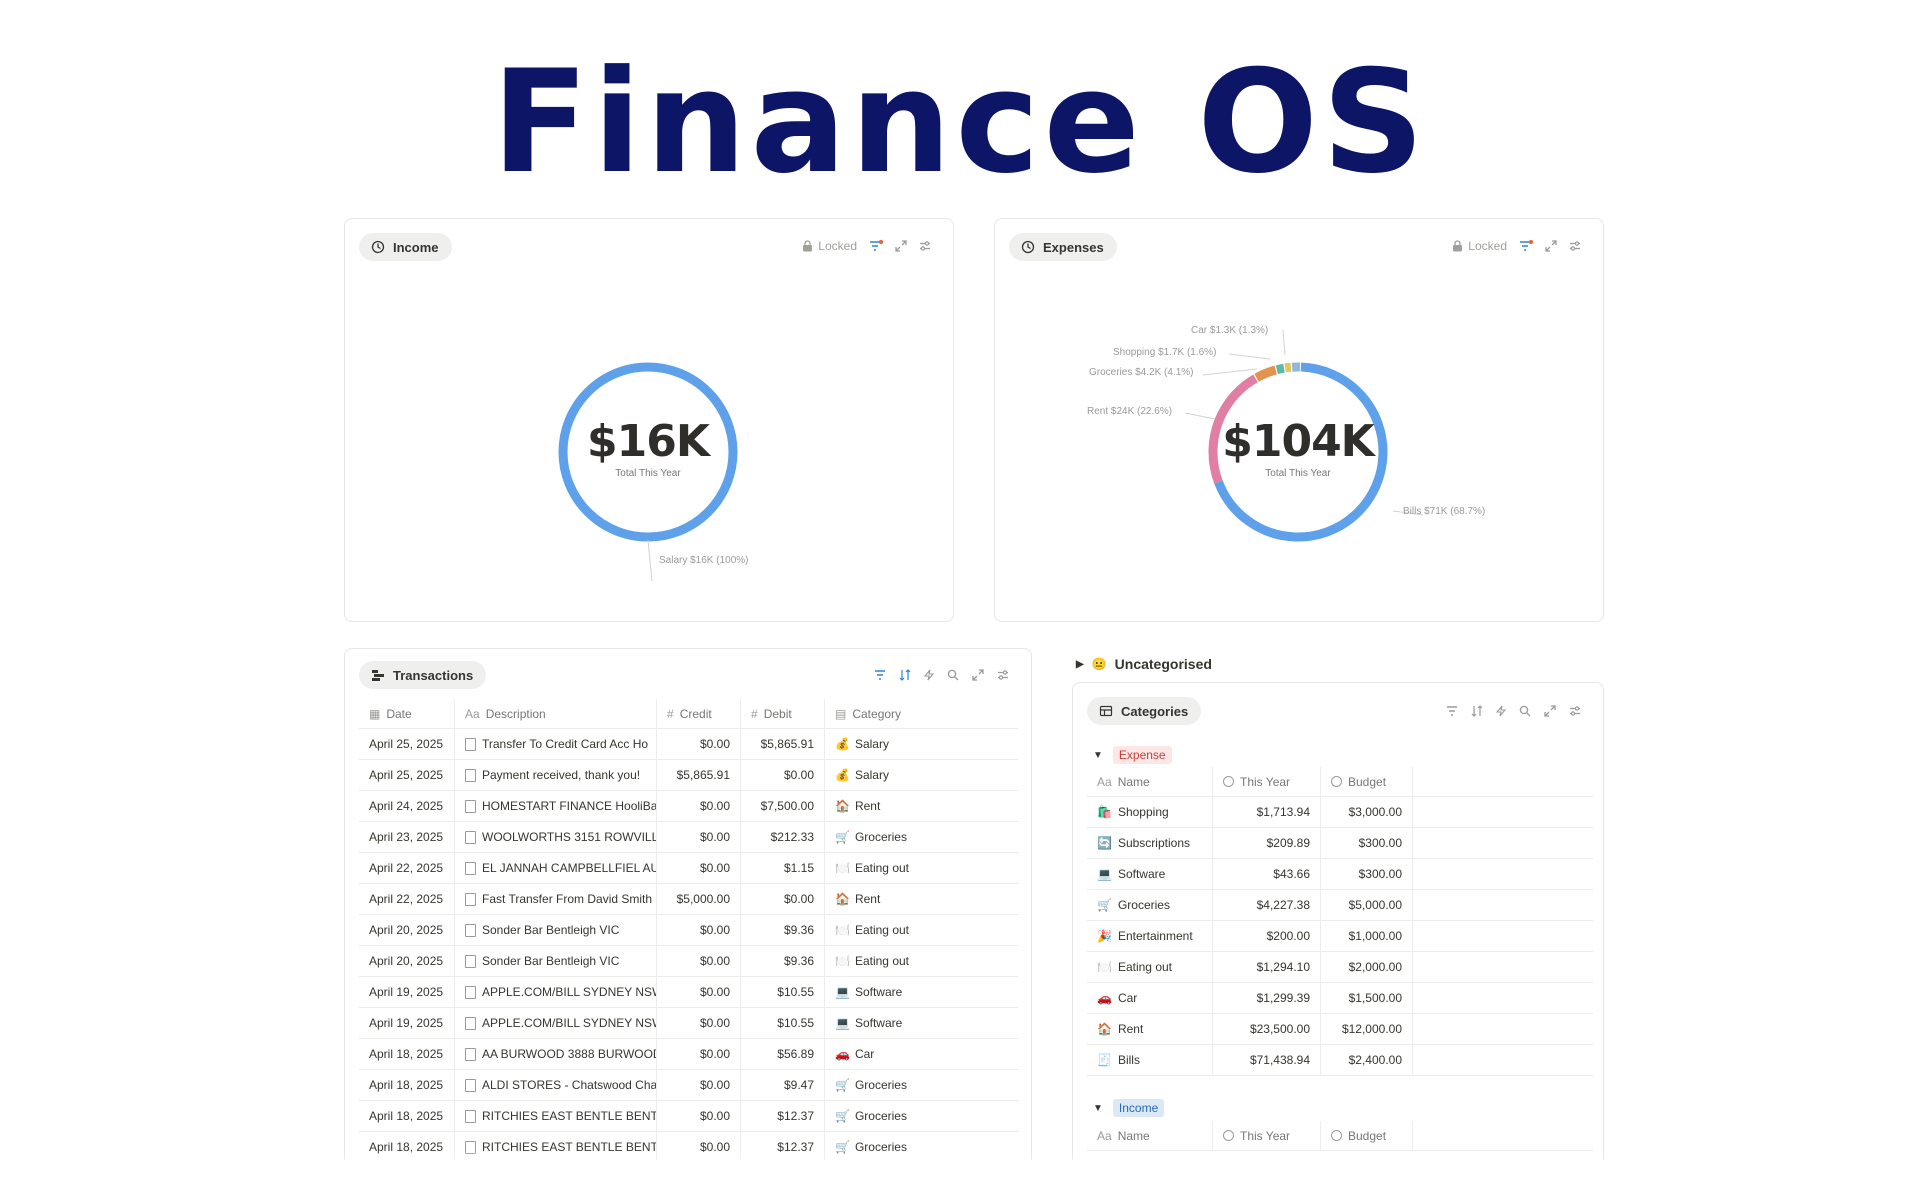 The height and width of the screenshot is (1200, 1920). Describe the element at coordinates (1267, 967) in the screenshot. I see `cell-this-year: $1,294.10` at that location.